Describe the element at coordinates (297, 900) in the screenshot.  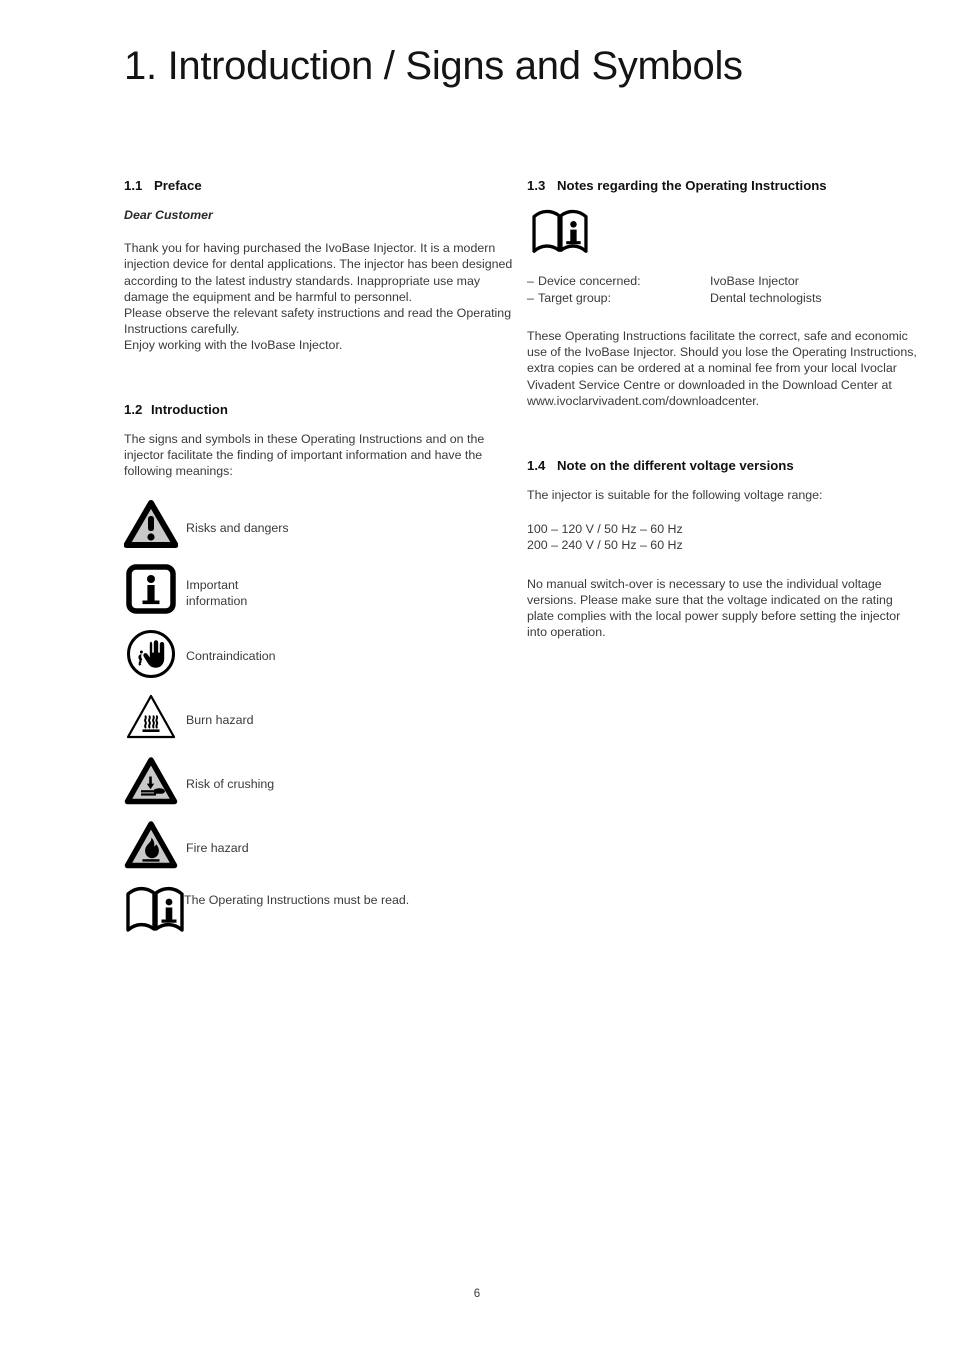
I see `symbol-label: The Operating Instructions must be read.` at that location.